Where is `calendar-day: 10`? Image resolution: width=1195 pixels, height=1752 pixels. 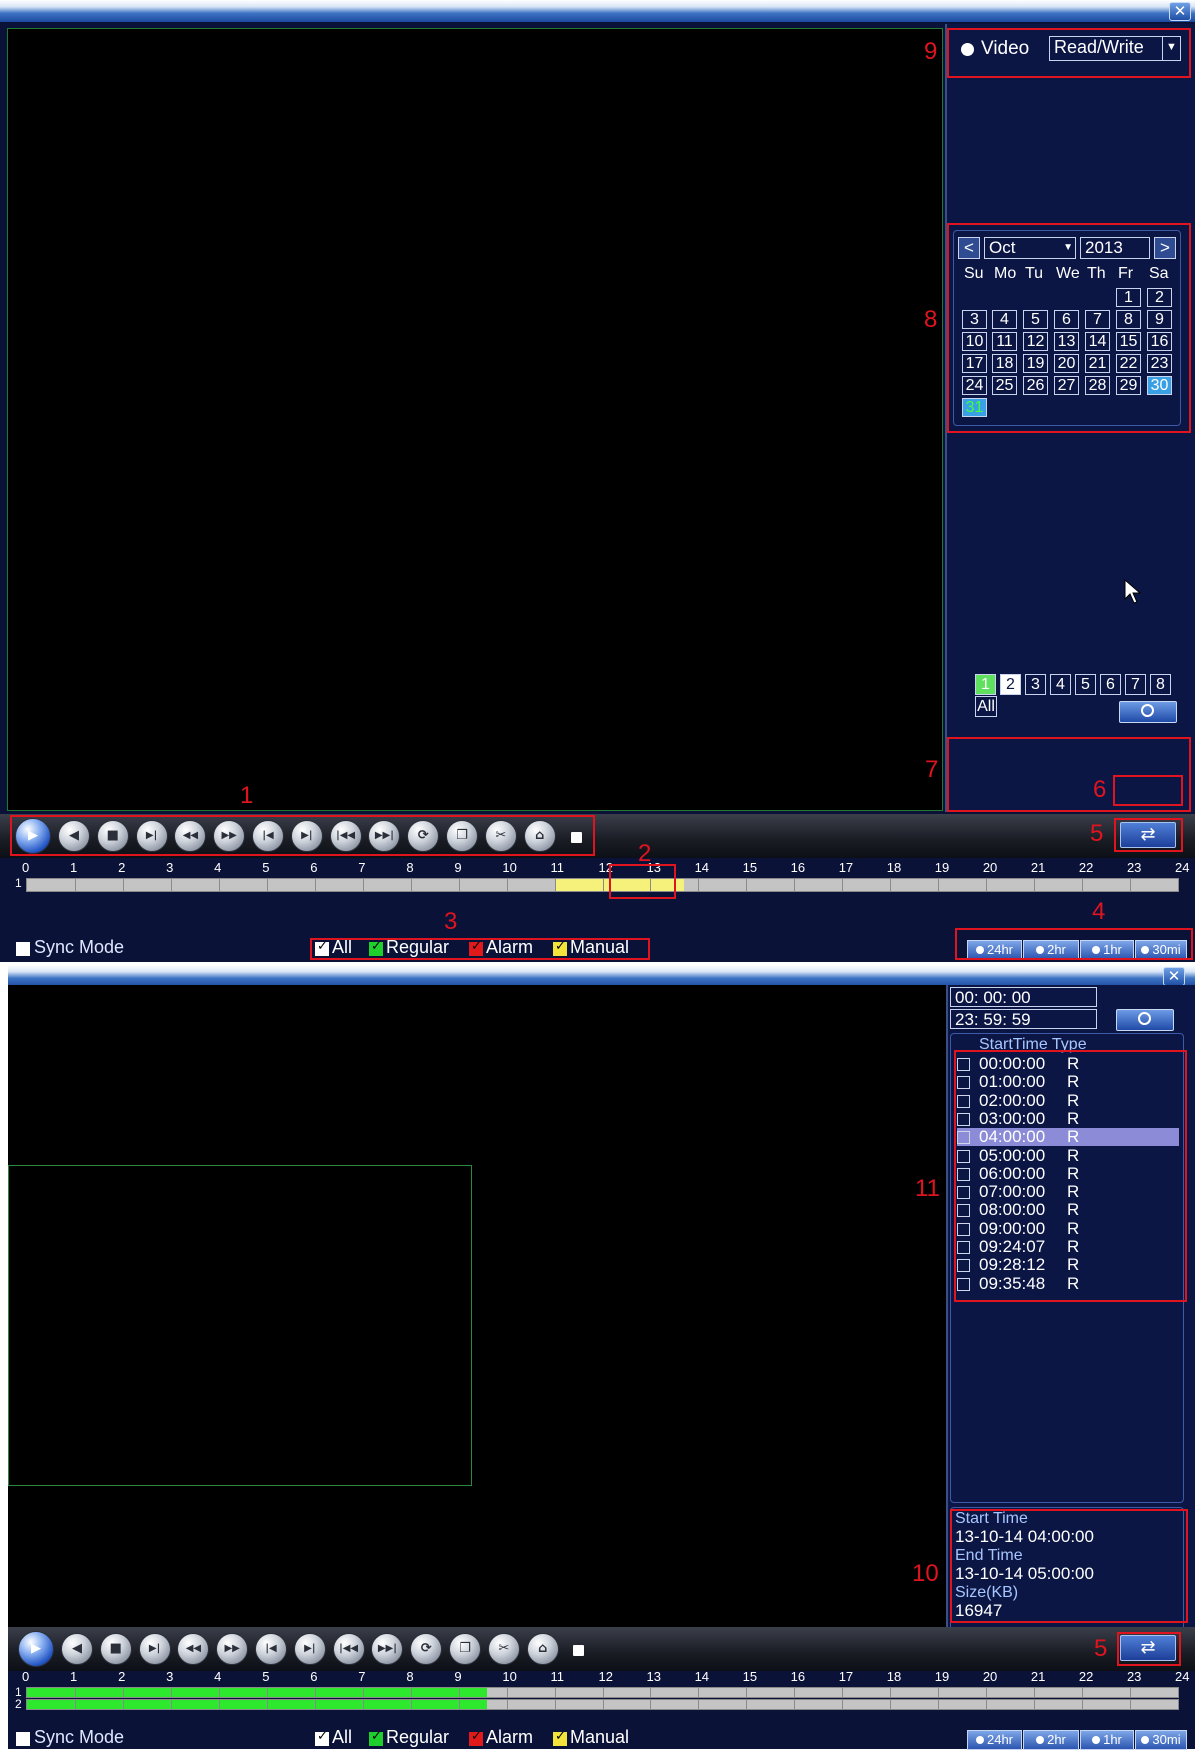
calendar-day: 10 is located at coordinates (974, 341).